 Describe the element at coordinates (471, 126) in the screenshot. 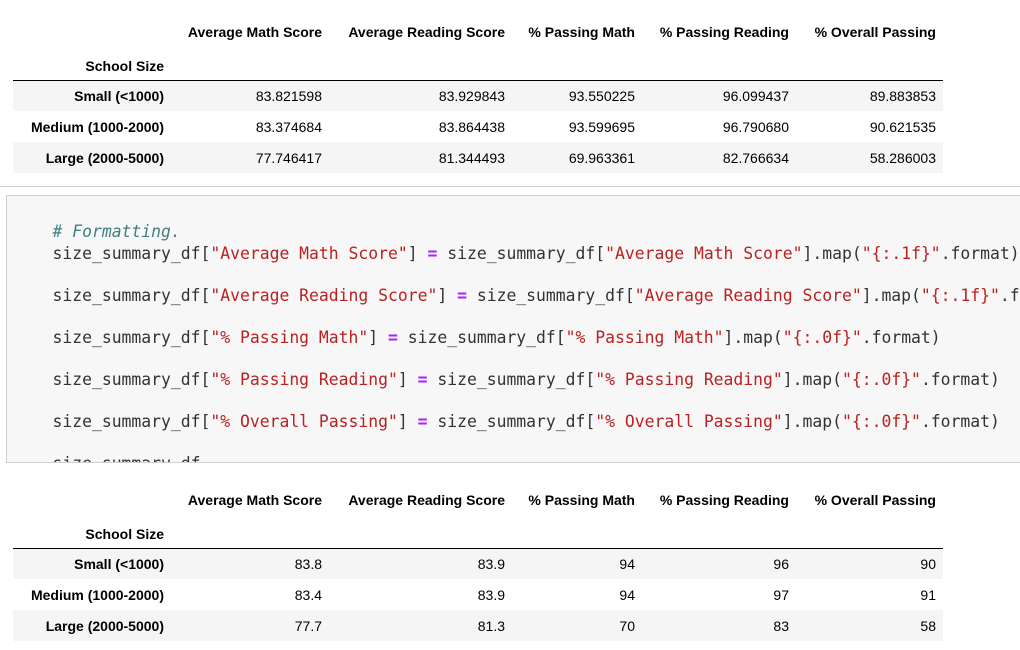

I see `cell: 83.864438` at that location.